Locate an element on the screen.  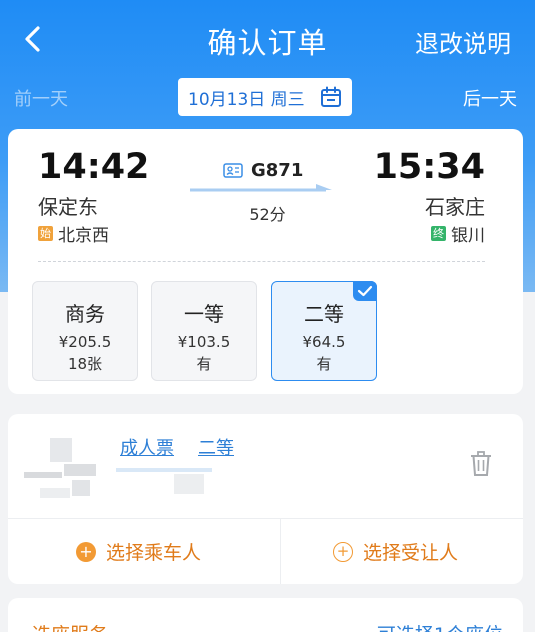
origin-station-name: 北京西 is located at coordinates (83, 236).